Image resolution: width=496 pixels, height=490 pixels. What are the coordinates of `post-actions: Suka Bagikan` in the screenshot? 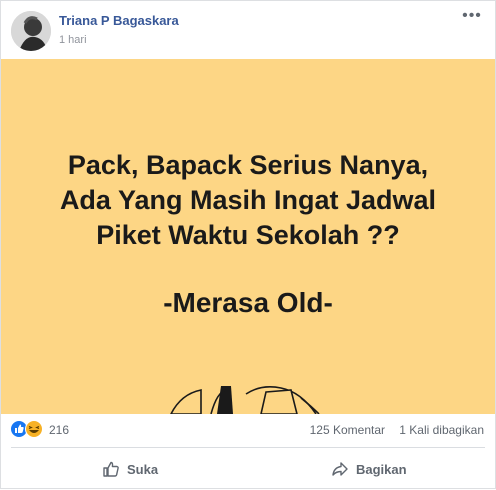 It's located at (248, 469).